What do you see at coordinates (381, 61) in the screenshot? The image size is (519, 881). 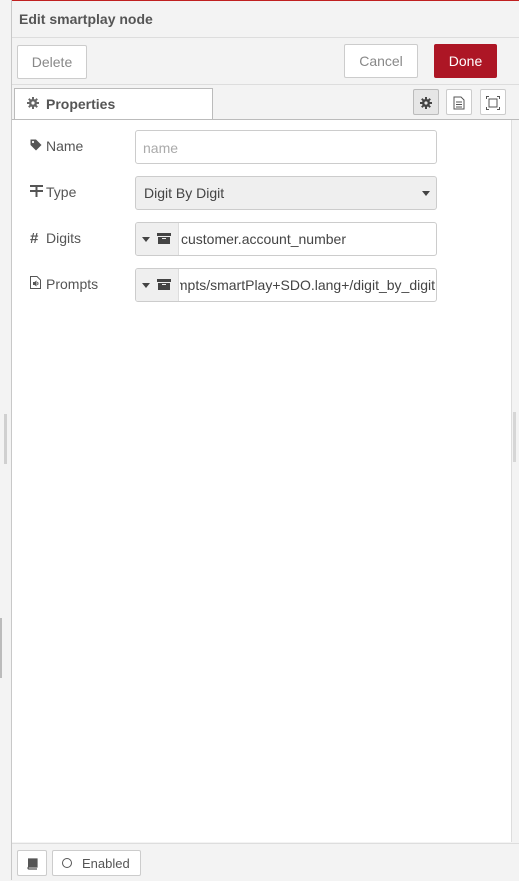 I see `cancel-button: Cancel` at bounding box center [381, 61].